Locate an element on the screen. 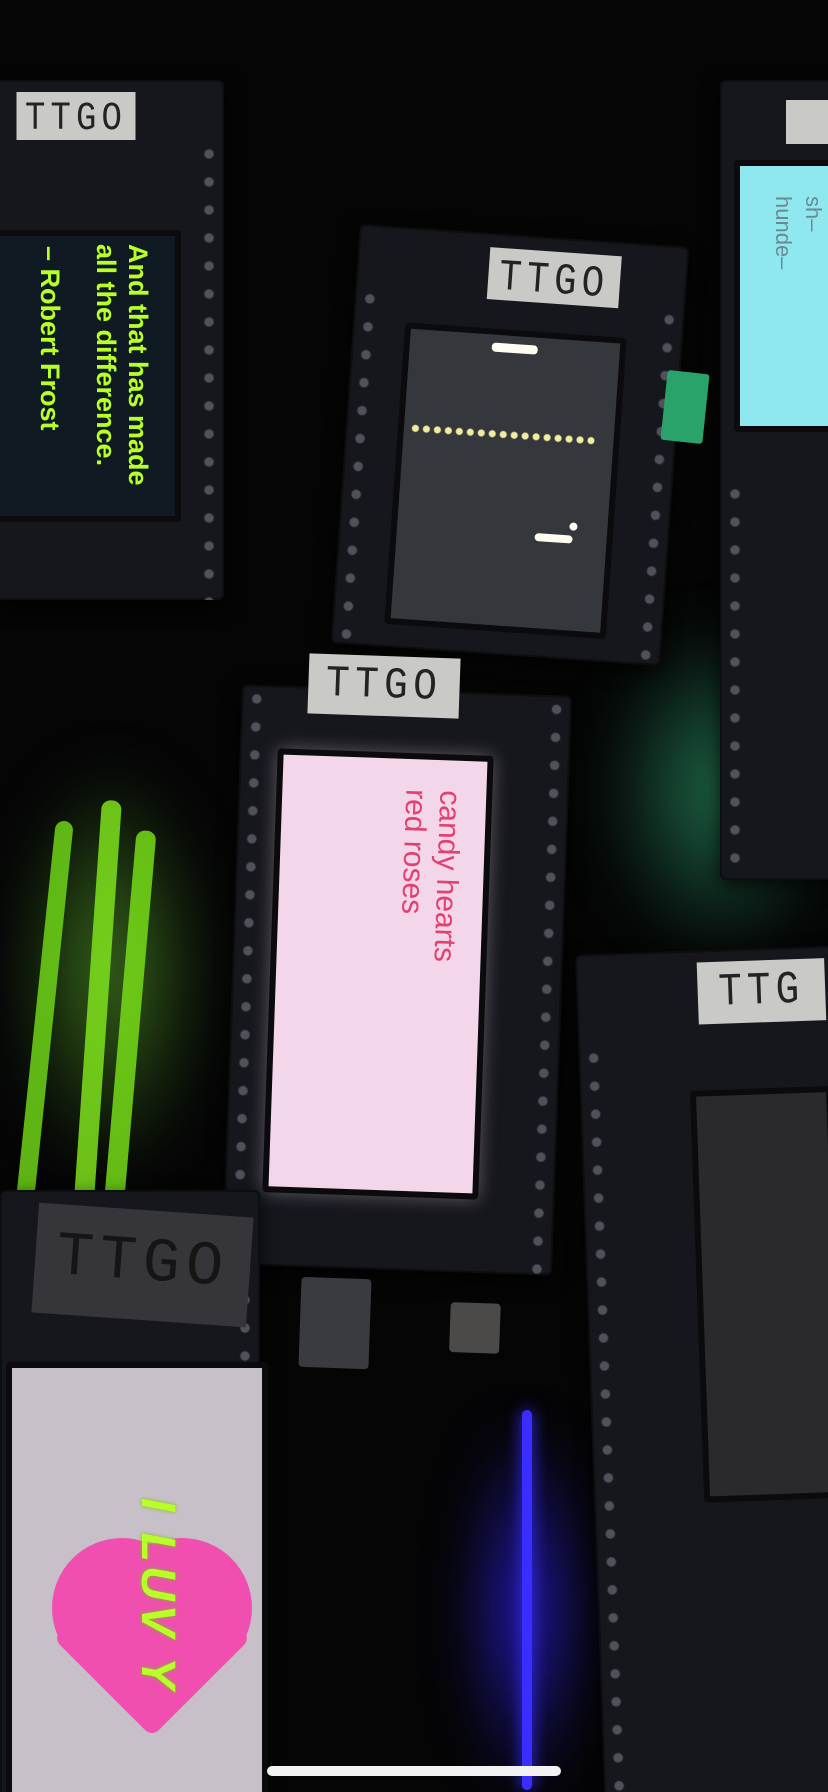 The height and width of the screenshot is (1792, 828). quote-line-1: And that has made is located at coordinates (138, 365).